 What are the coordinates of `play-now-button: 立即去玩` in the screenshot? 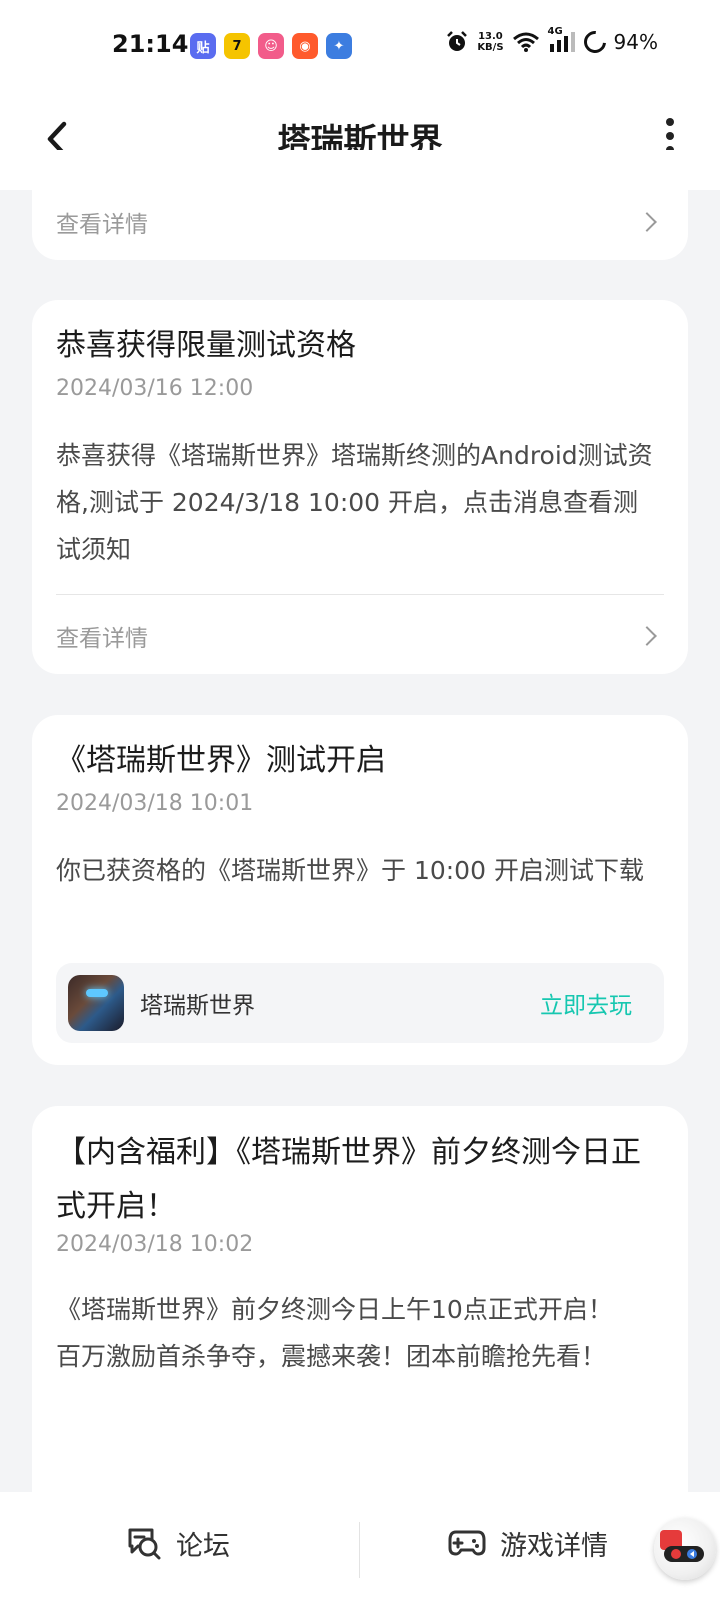 It's located at (586, 1003).